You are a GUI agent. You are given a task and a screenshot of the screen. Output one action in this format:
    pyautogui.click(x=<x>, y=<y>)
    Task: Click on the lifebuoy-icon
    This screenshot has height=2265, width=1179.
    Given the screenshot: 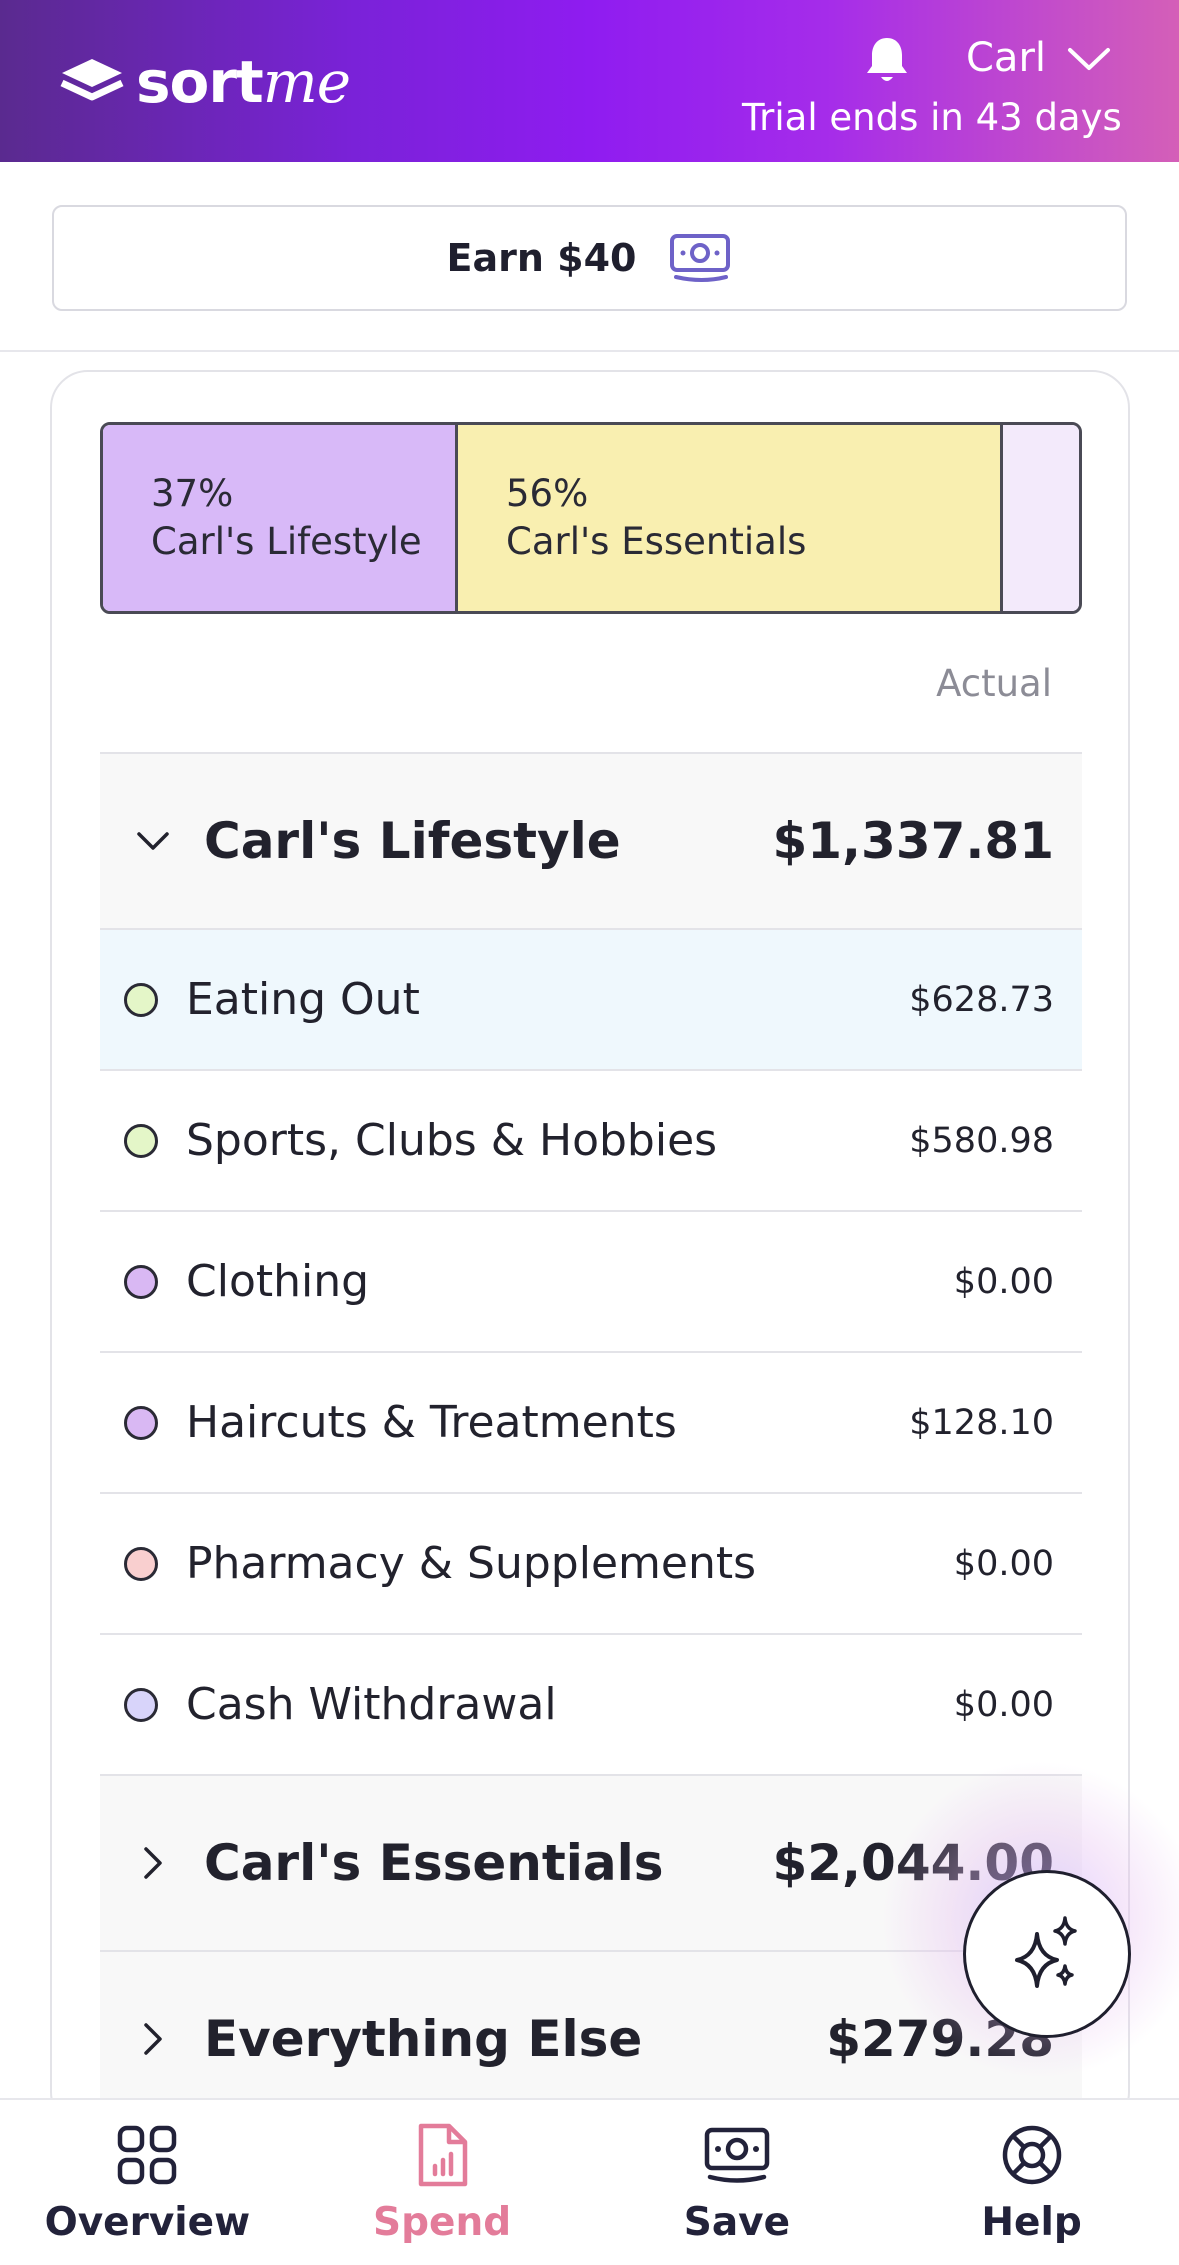 What is the action you would take?
    pyautogui.click(x=1031, y=2155)
    